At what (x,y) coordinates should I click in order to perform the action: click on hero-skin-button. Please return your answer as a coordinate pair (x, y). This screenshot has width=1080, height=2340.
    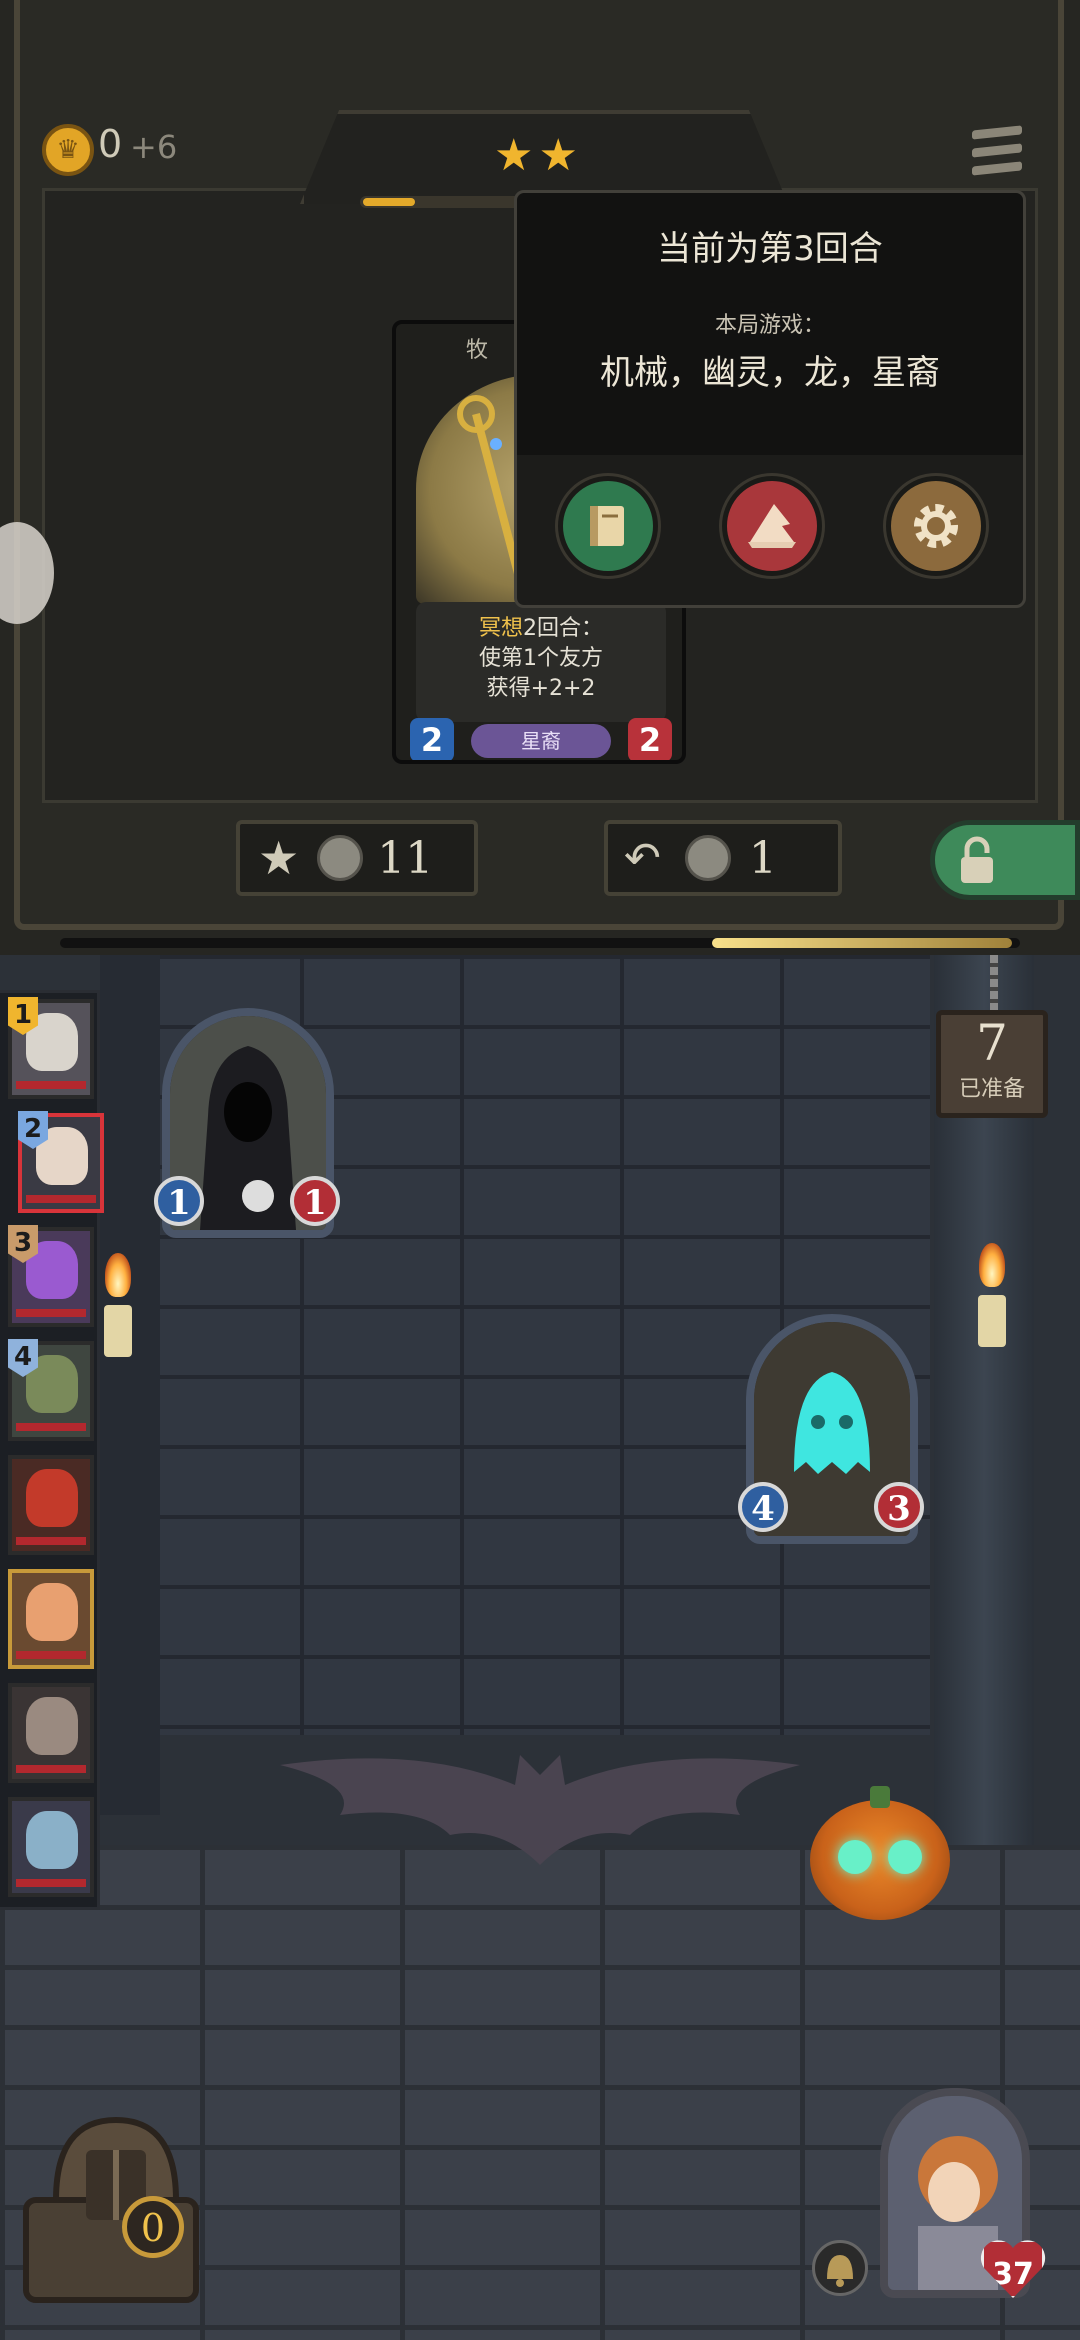
    Looking at the image, I should click on (772, 526).